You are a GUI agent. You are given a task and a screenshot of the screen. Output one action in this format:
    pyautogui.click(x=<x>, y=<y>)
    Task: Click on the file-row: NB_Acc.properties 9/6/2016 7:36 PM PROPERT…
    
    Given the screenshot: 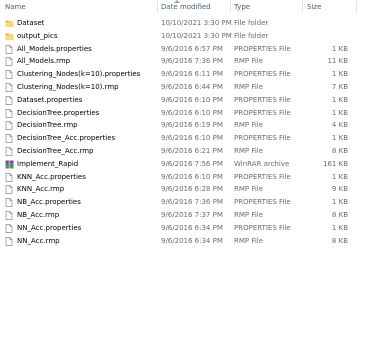 What is the action you would take?
    pyautogui.click(x=185, y=202)
    